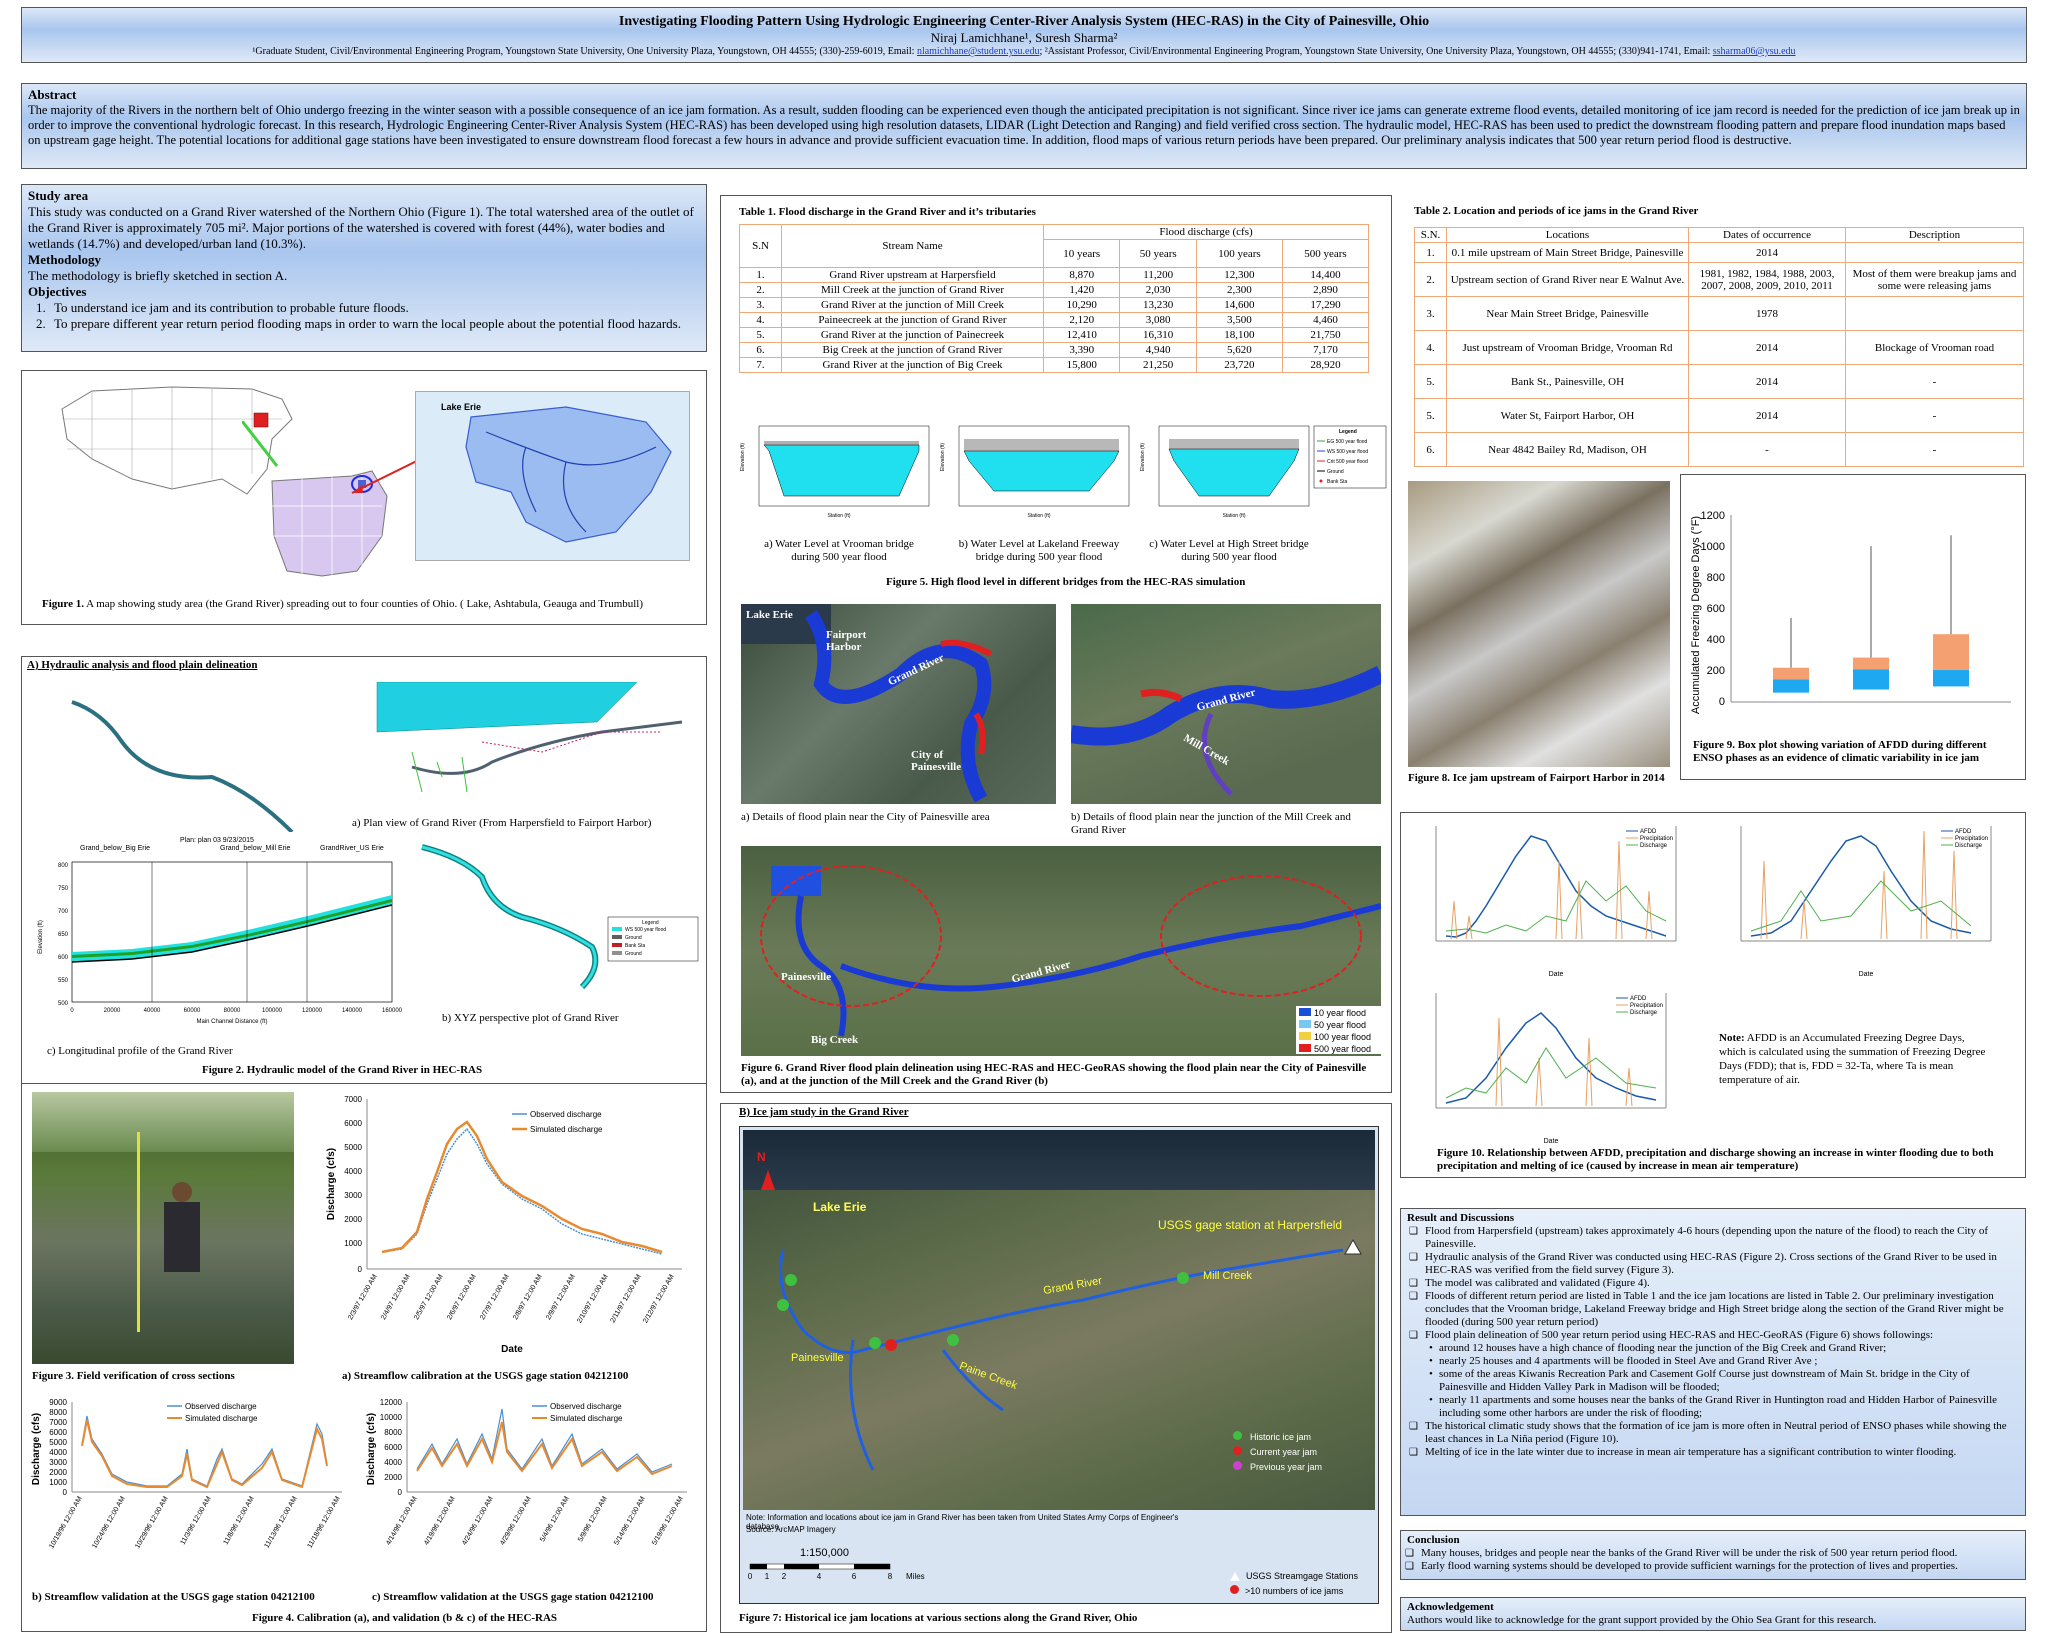  I want to click on afdd-chart-3: AFDD Precipitation Discharge Date, so click(1551, 1069).